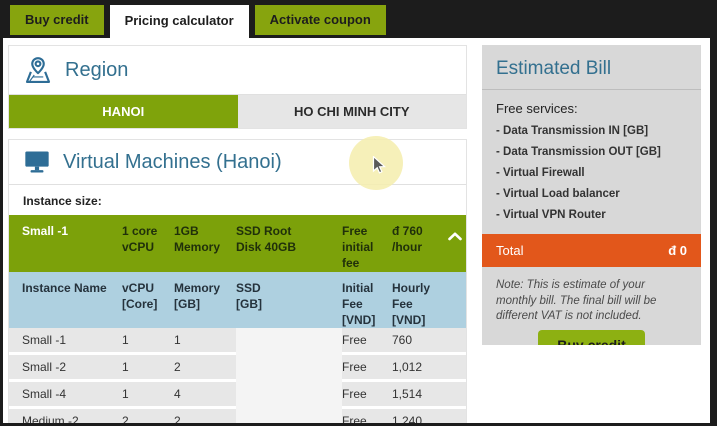 This screenshot has height=426, width=717. I want to click on region-button-hanoi: HANOI, so click(123, 111).